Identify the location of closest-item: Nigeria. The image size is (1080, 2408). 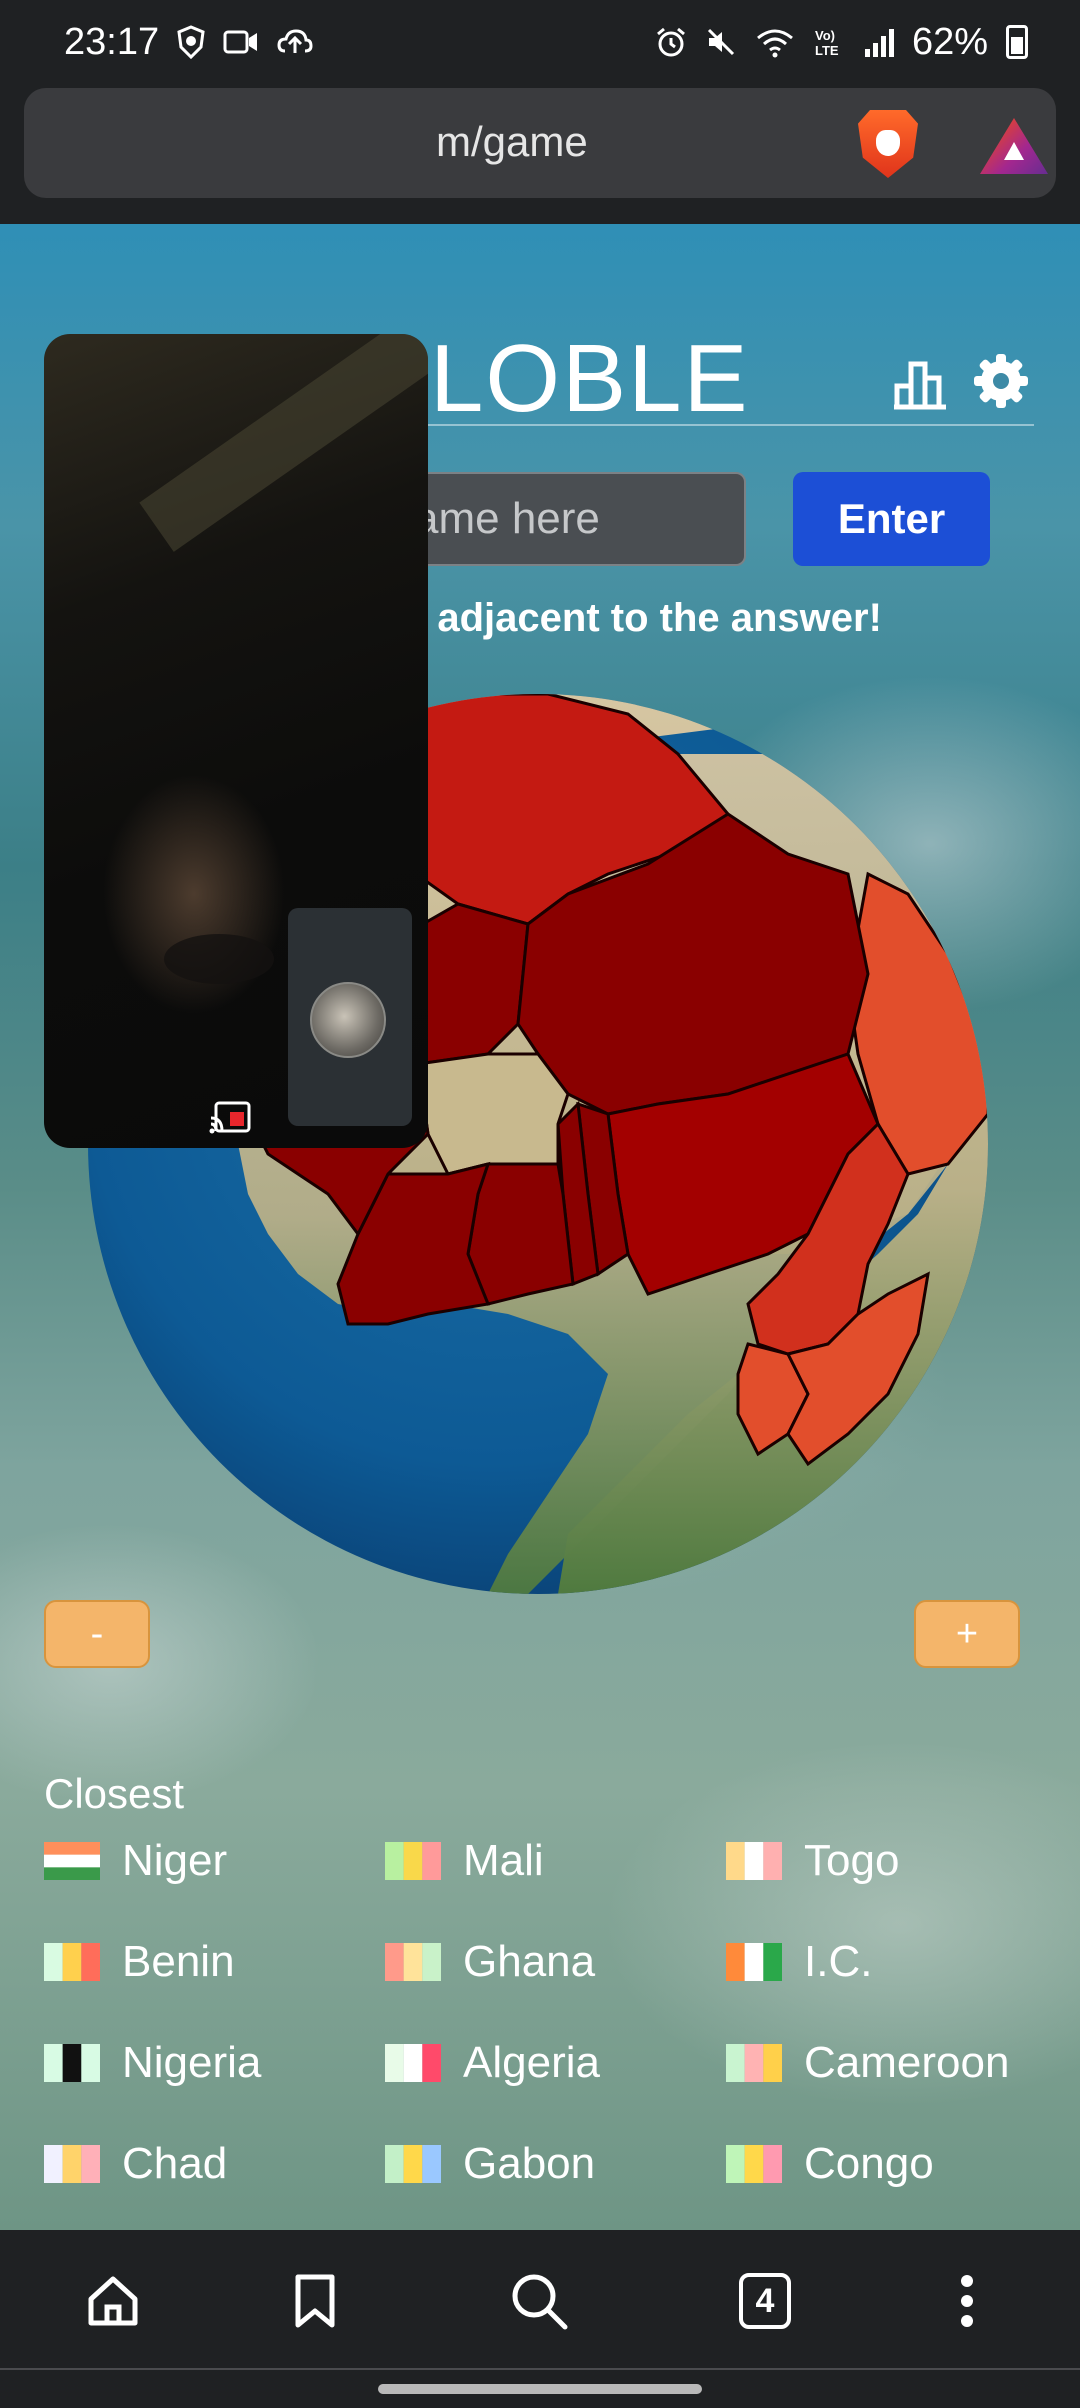
(214, 2063).